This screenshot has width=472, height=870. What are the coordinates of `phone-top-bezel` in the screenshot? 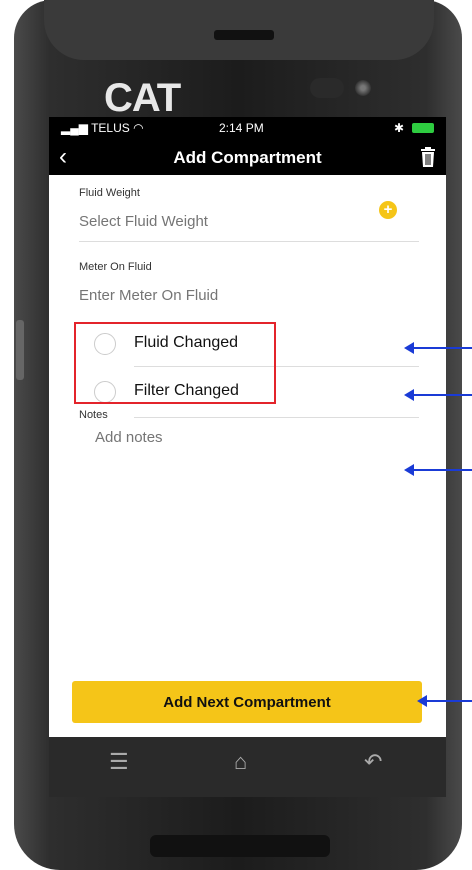 It's located at (239, 30).